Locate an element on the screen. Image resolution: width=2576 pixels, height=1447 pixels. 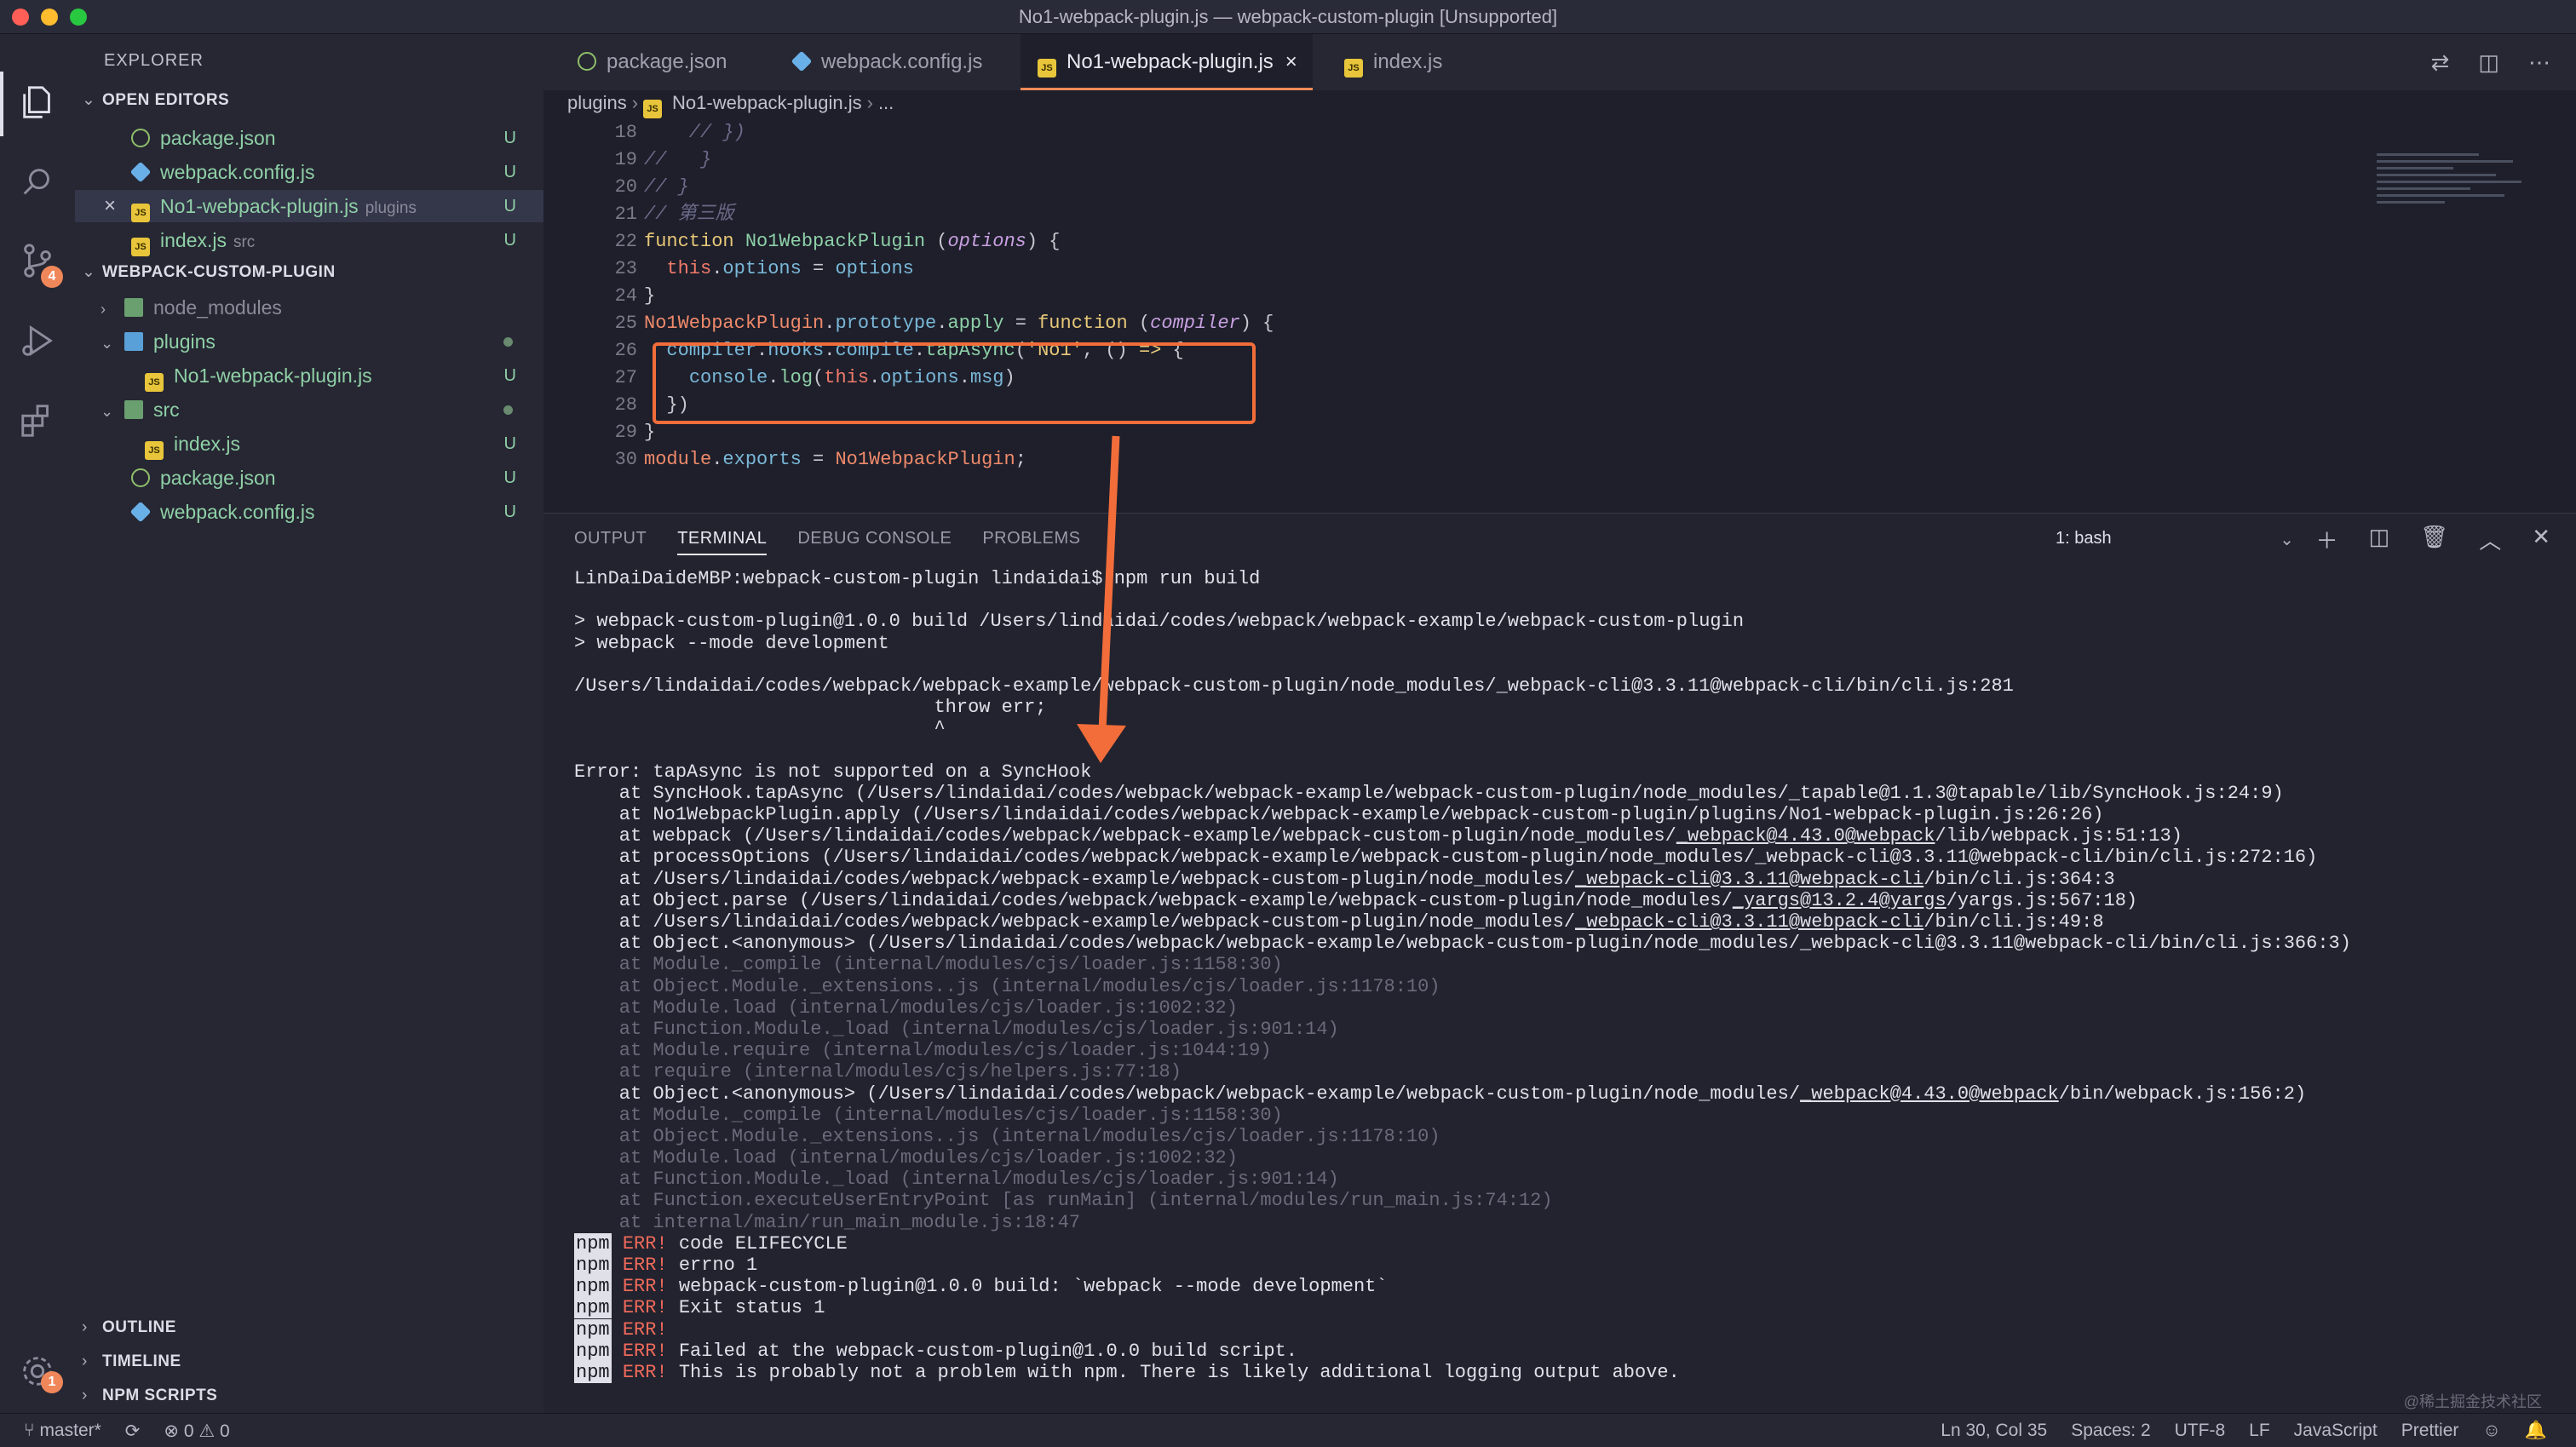
explorer-icon is located at coordinates (38, 102).